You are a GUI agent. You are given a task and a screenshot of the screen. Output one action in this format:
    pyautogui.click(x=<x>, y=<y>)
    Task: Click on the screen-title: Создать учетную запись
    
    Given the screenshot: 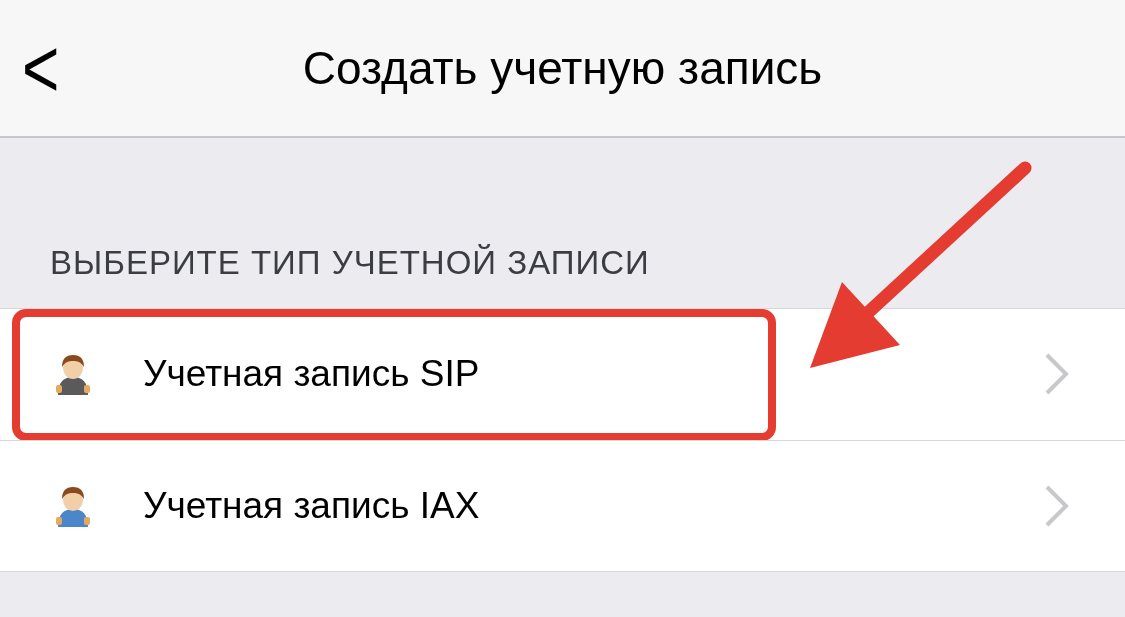 What is the action you would take?
    pyautogui.click(x=562, y=68)
    